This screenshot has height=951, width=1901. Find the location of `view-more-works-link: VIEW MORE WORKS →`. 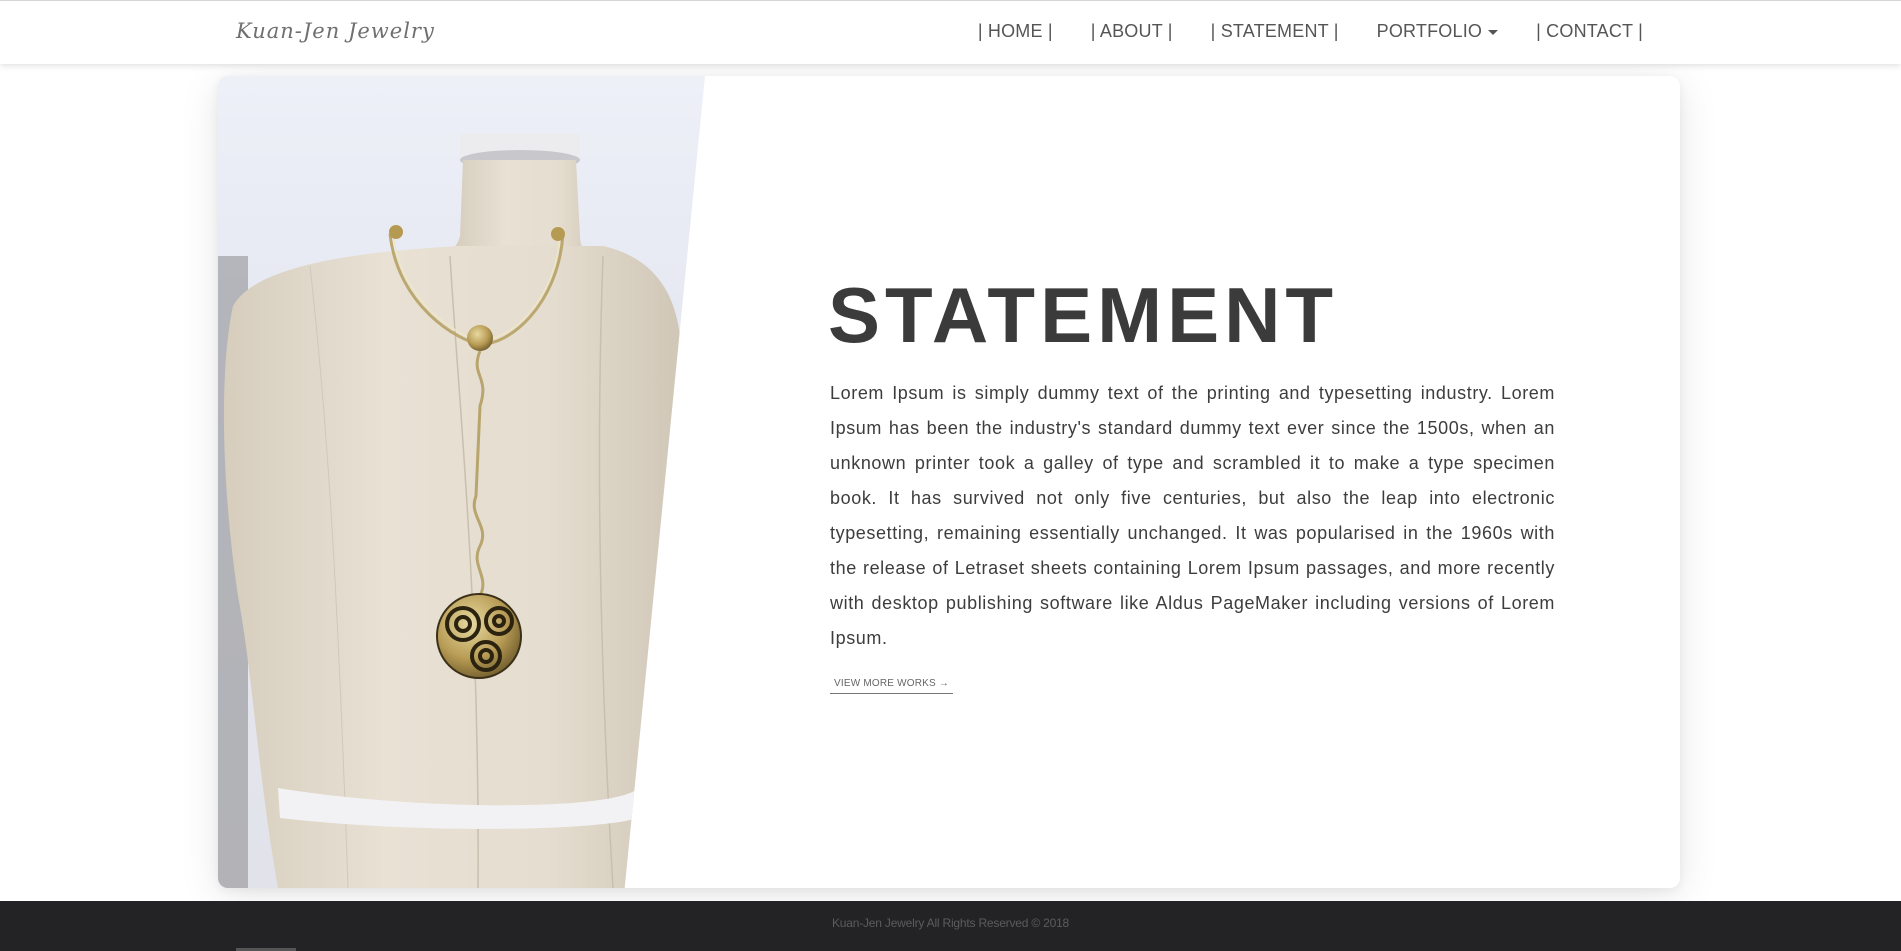

view-more-works-link: VIEW MORE WORKS → is located at coordinates (892, 686).